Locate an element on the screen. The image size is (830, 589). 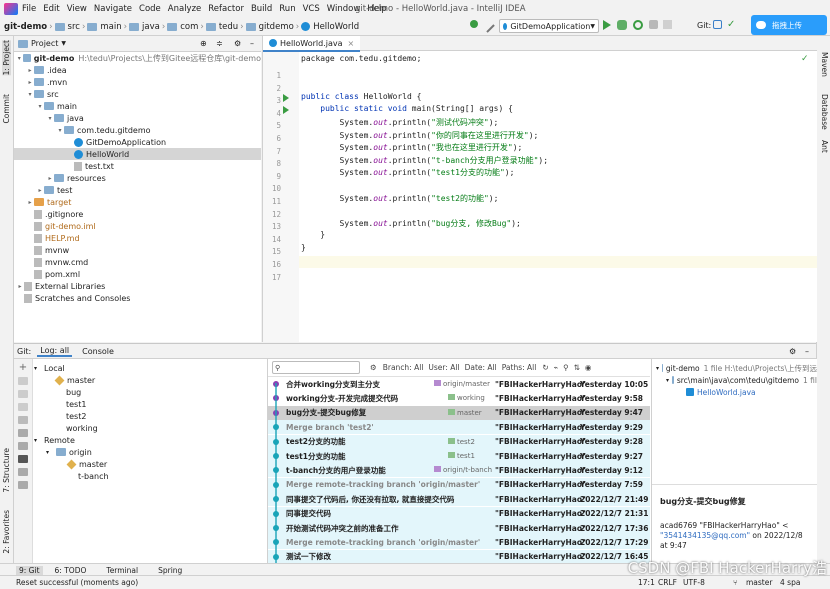
expand-icon is located at coordinates (23, 472).